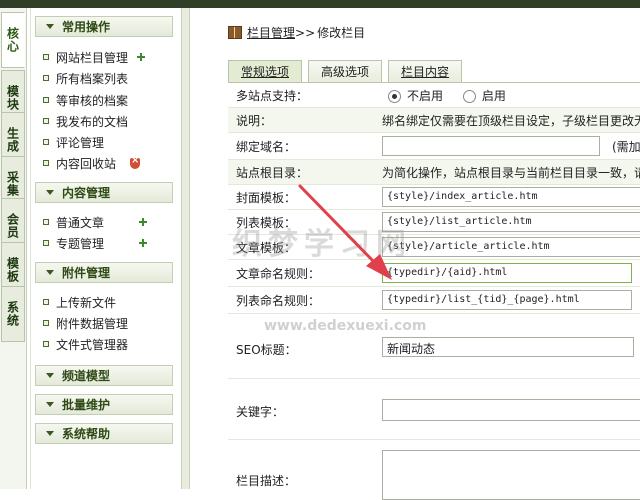  Describe the element at coordinates (86, 434) in the screenshot. I see `menu-section-title: 系统帮助` at that location.